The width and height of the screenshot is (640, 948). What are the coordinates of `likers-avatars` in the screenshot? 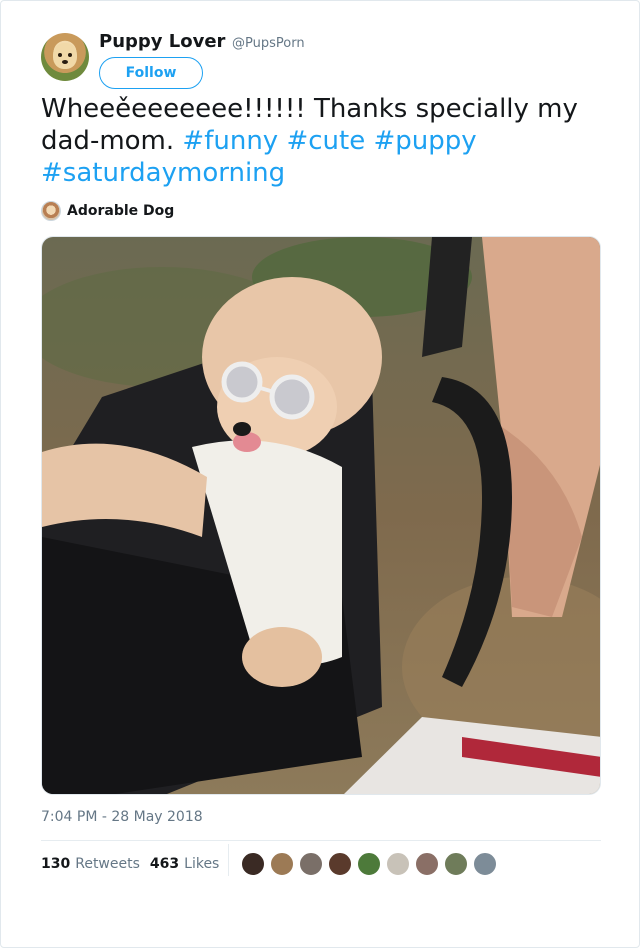 It's located at (369, 864).